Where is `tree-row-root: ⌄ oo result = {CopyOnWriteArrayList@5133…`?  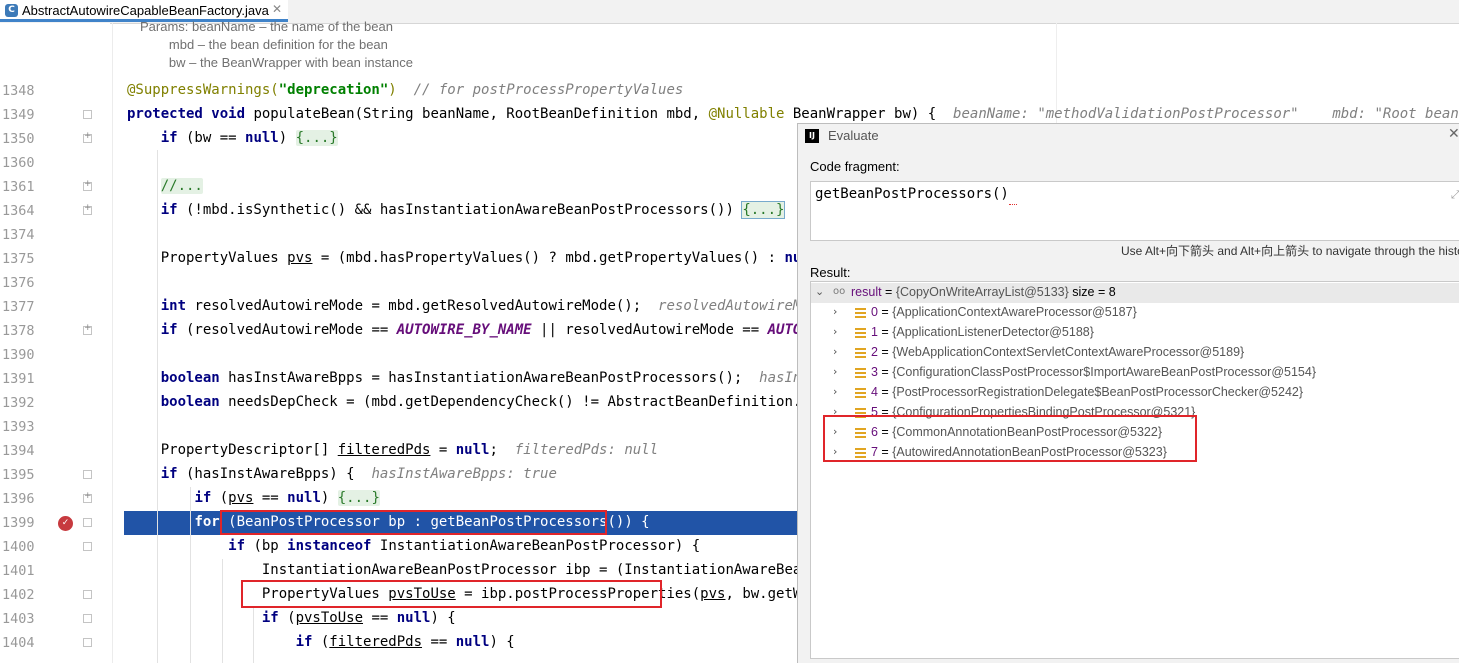
tree-row-root: ⌄ oo result = {CopyOnWriteArrayList@5133… is located at coordinates (1135, 293).